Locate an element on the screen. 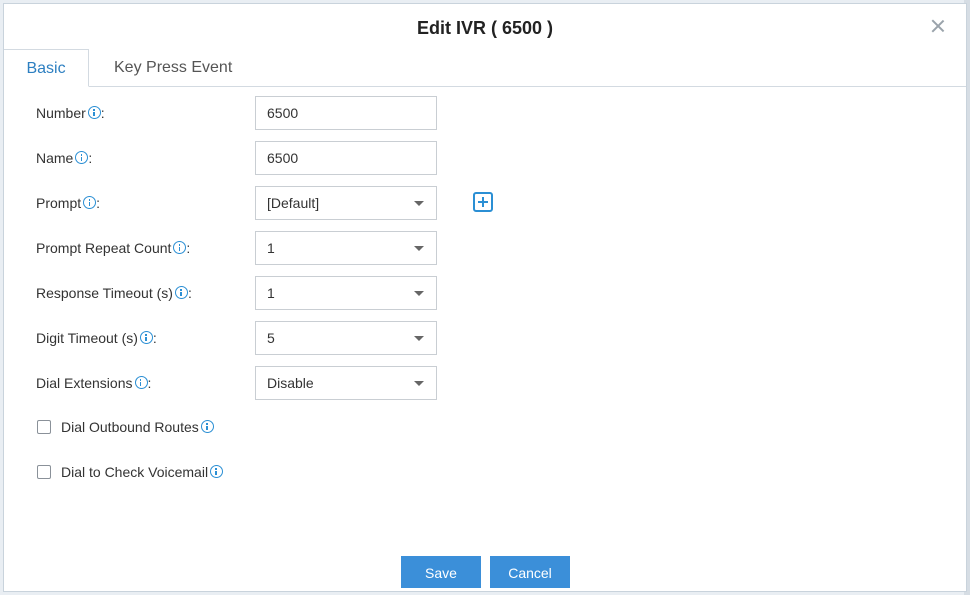 The image size is (970, 595). prompt-select-value: [Default] is located at coordinates (293, 203).